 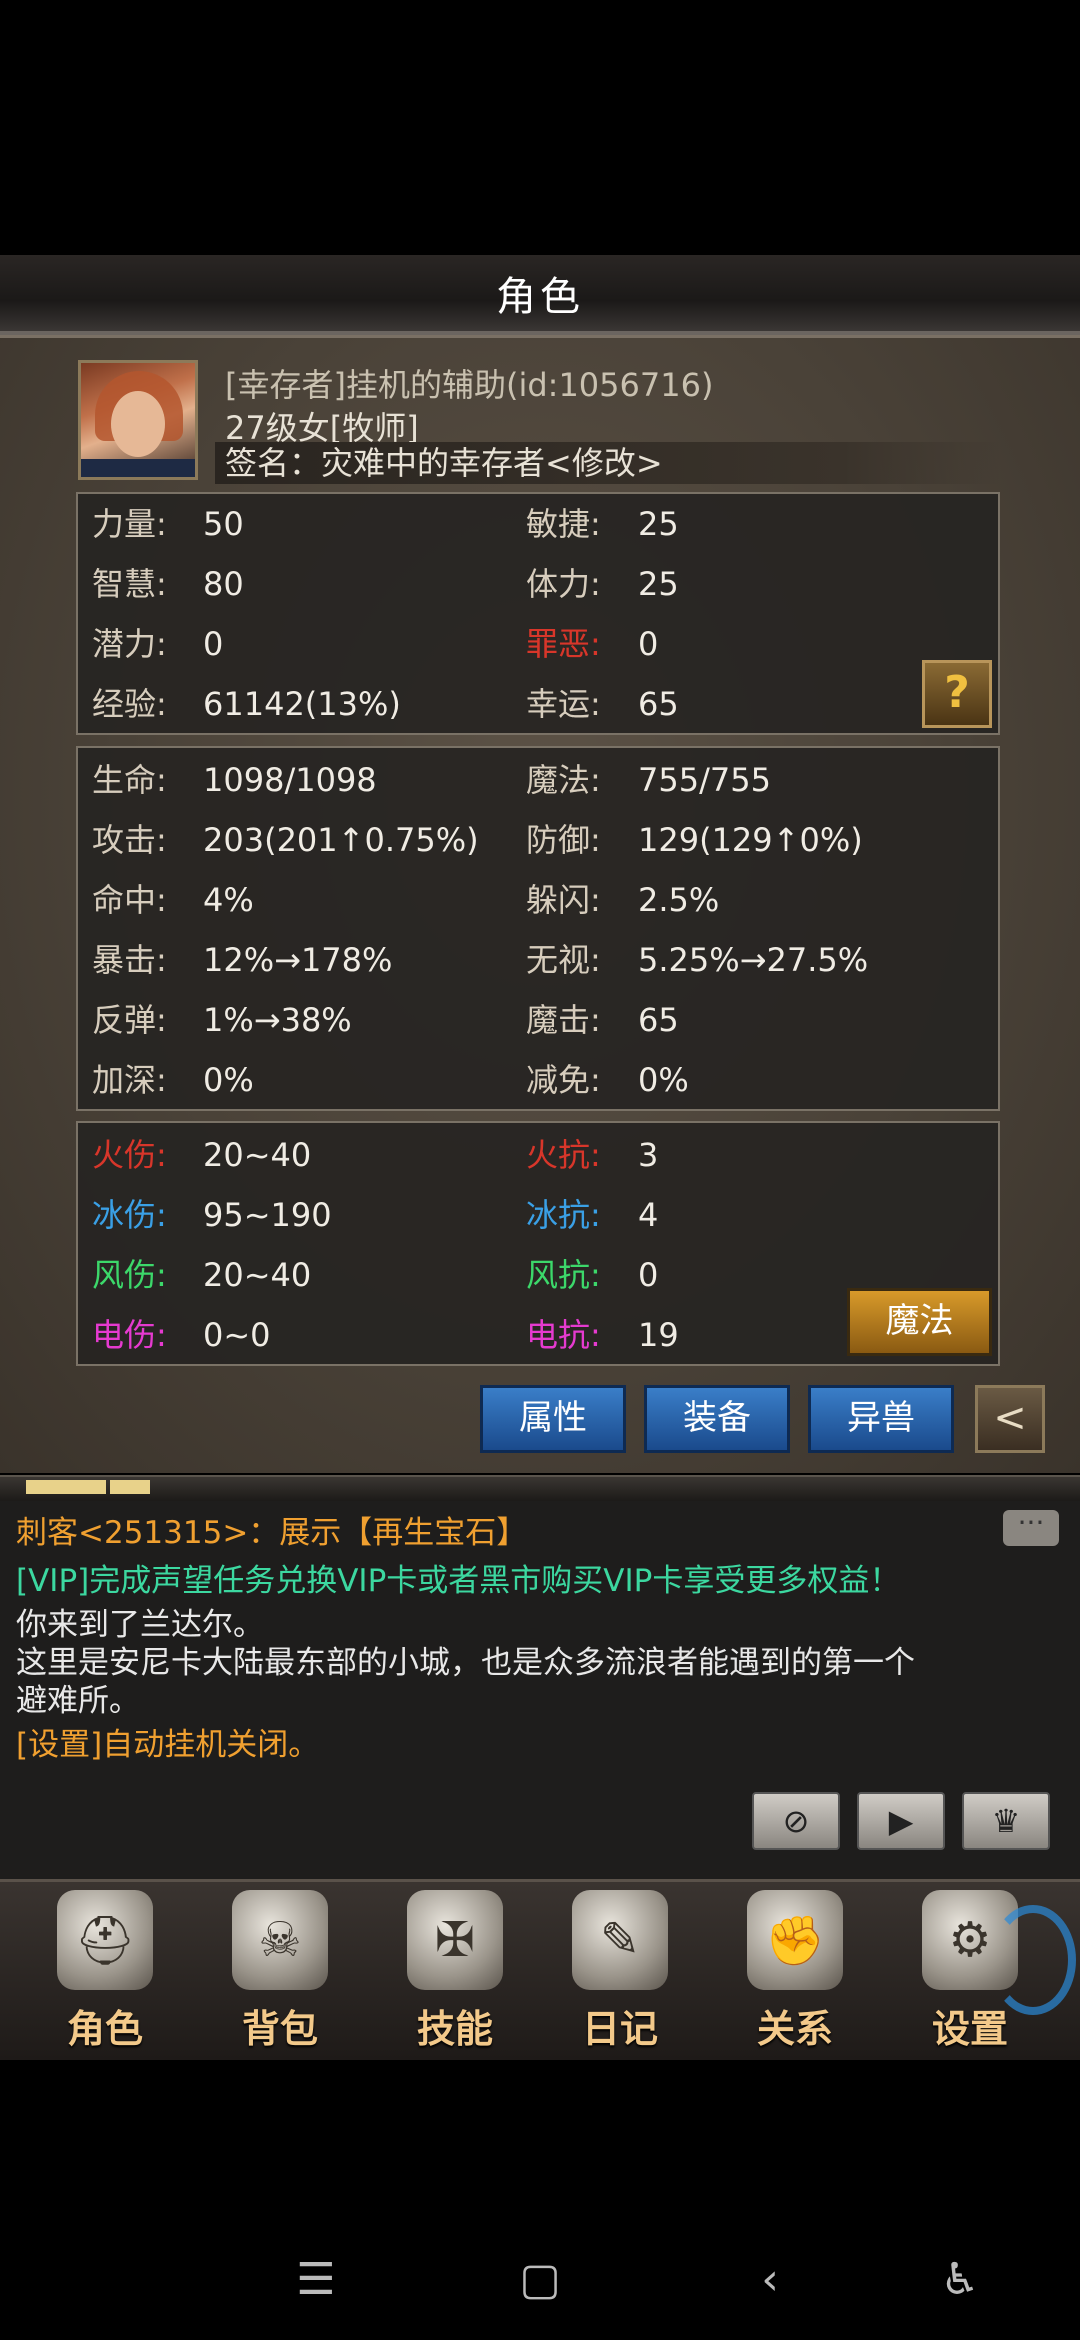 I want to click on chat-message: [设置]自动挂机关闭。, so click(x=167, y=1745).